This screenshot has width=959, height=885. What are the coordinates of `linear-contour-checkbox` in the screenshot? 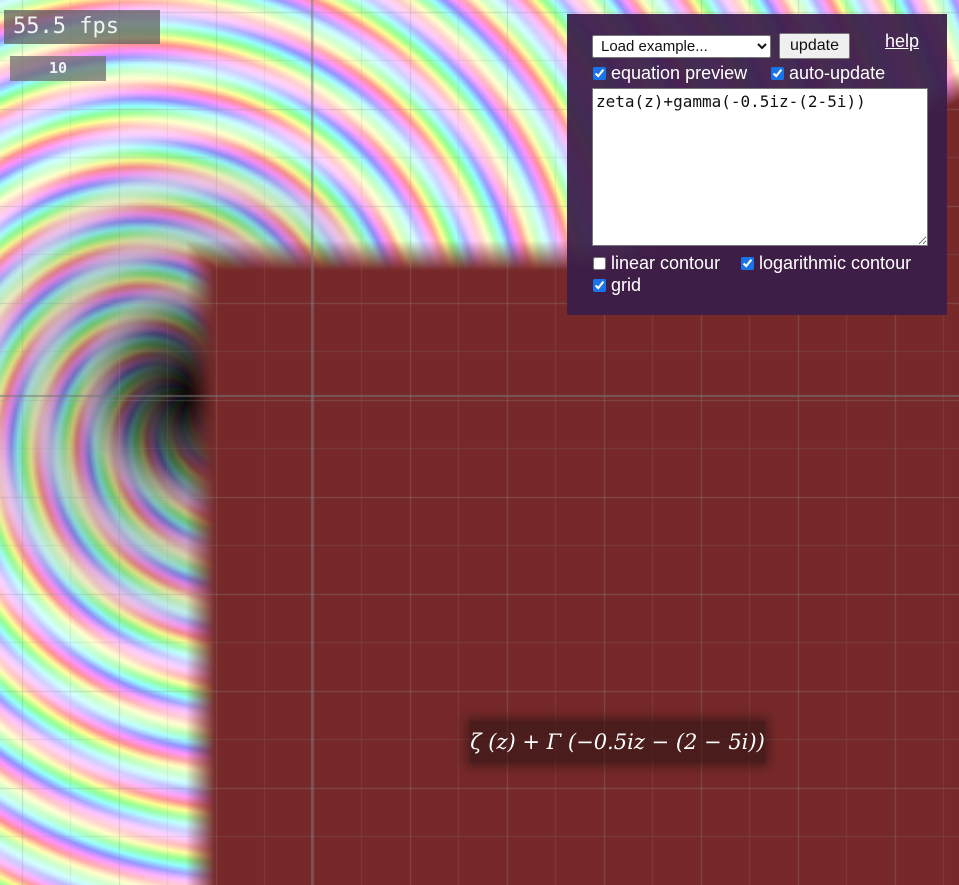 It's located at (599, 263).